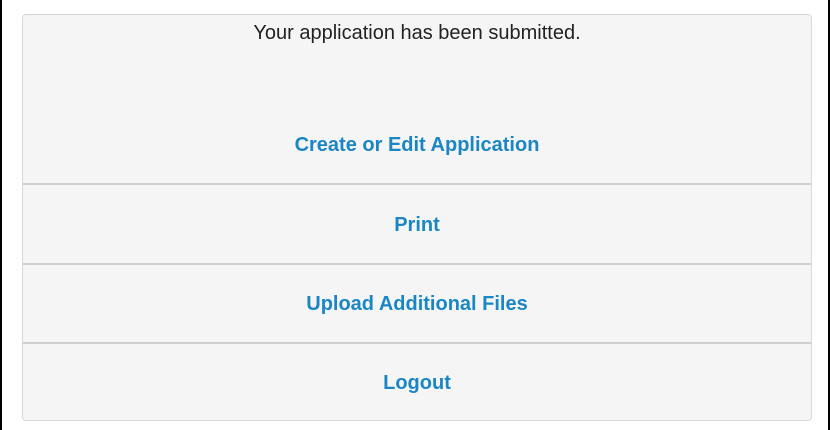 This screenshot has width=830, height=430. What do you see at coordinates (417, 184) in the screenshot?
I see `menu-divider` at bounding box center [417, 184].